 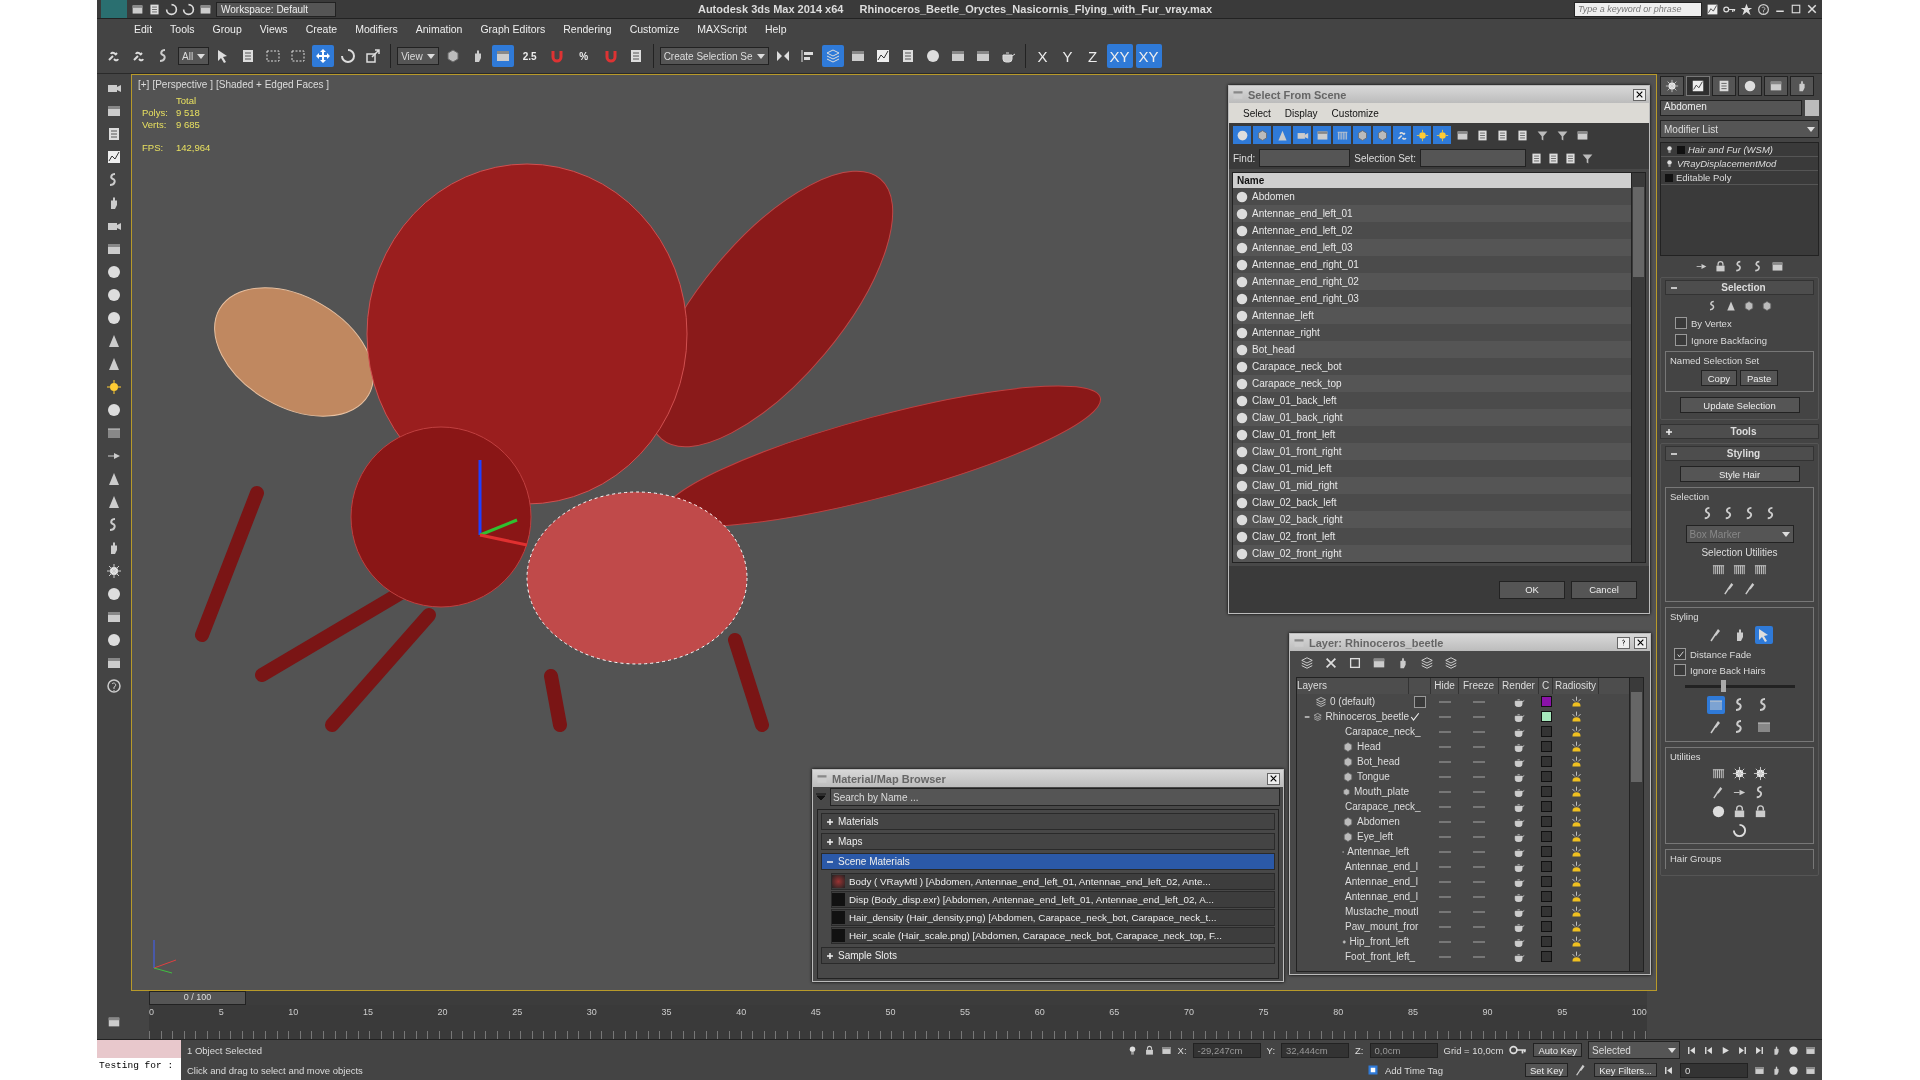 I want to click on sun-icon, so click(x=1422, y=135).